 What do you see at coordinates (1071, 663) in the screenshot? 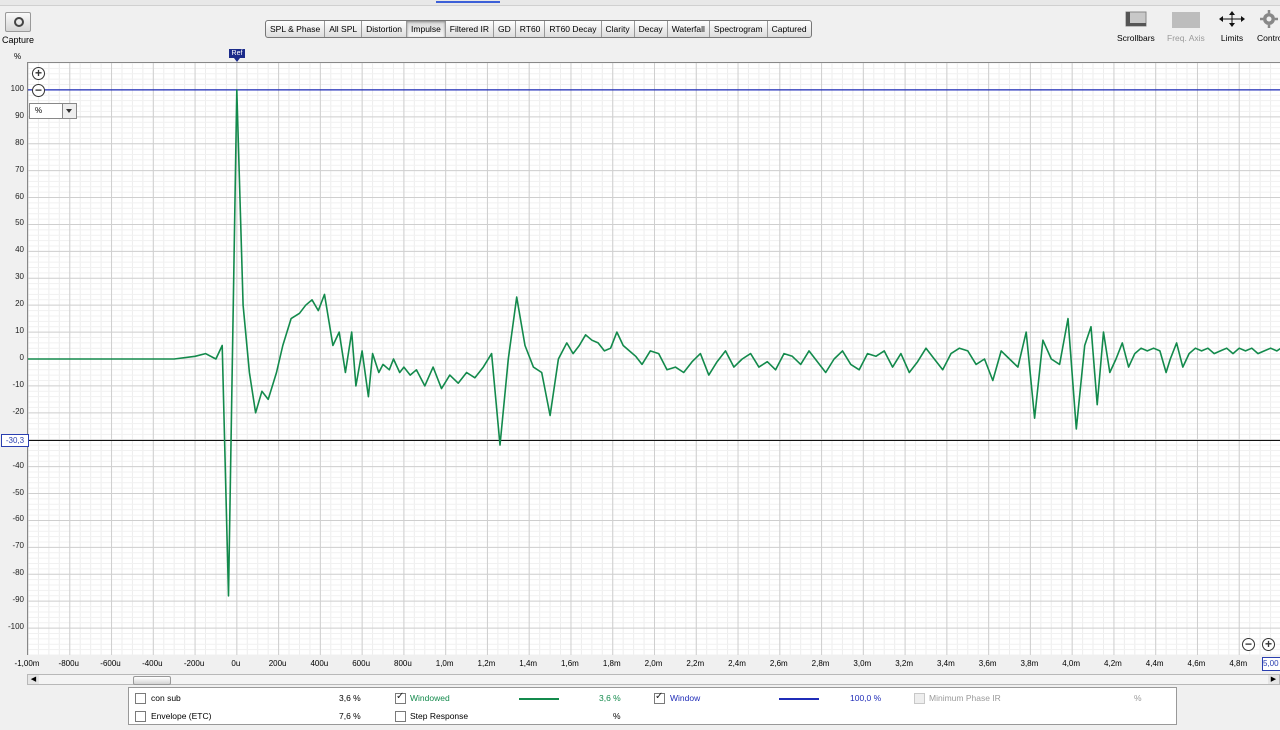
I see `x-tick-label: 4,0m` at bounding box center [1071, 663].